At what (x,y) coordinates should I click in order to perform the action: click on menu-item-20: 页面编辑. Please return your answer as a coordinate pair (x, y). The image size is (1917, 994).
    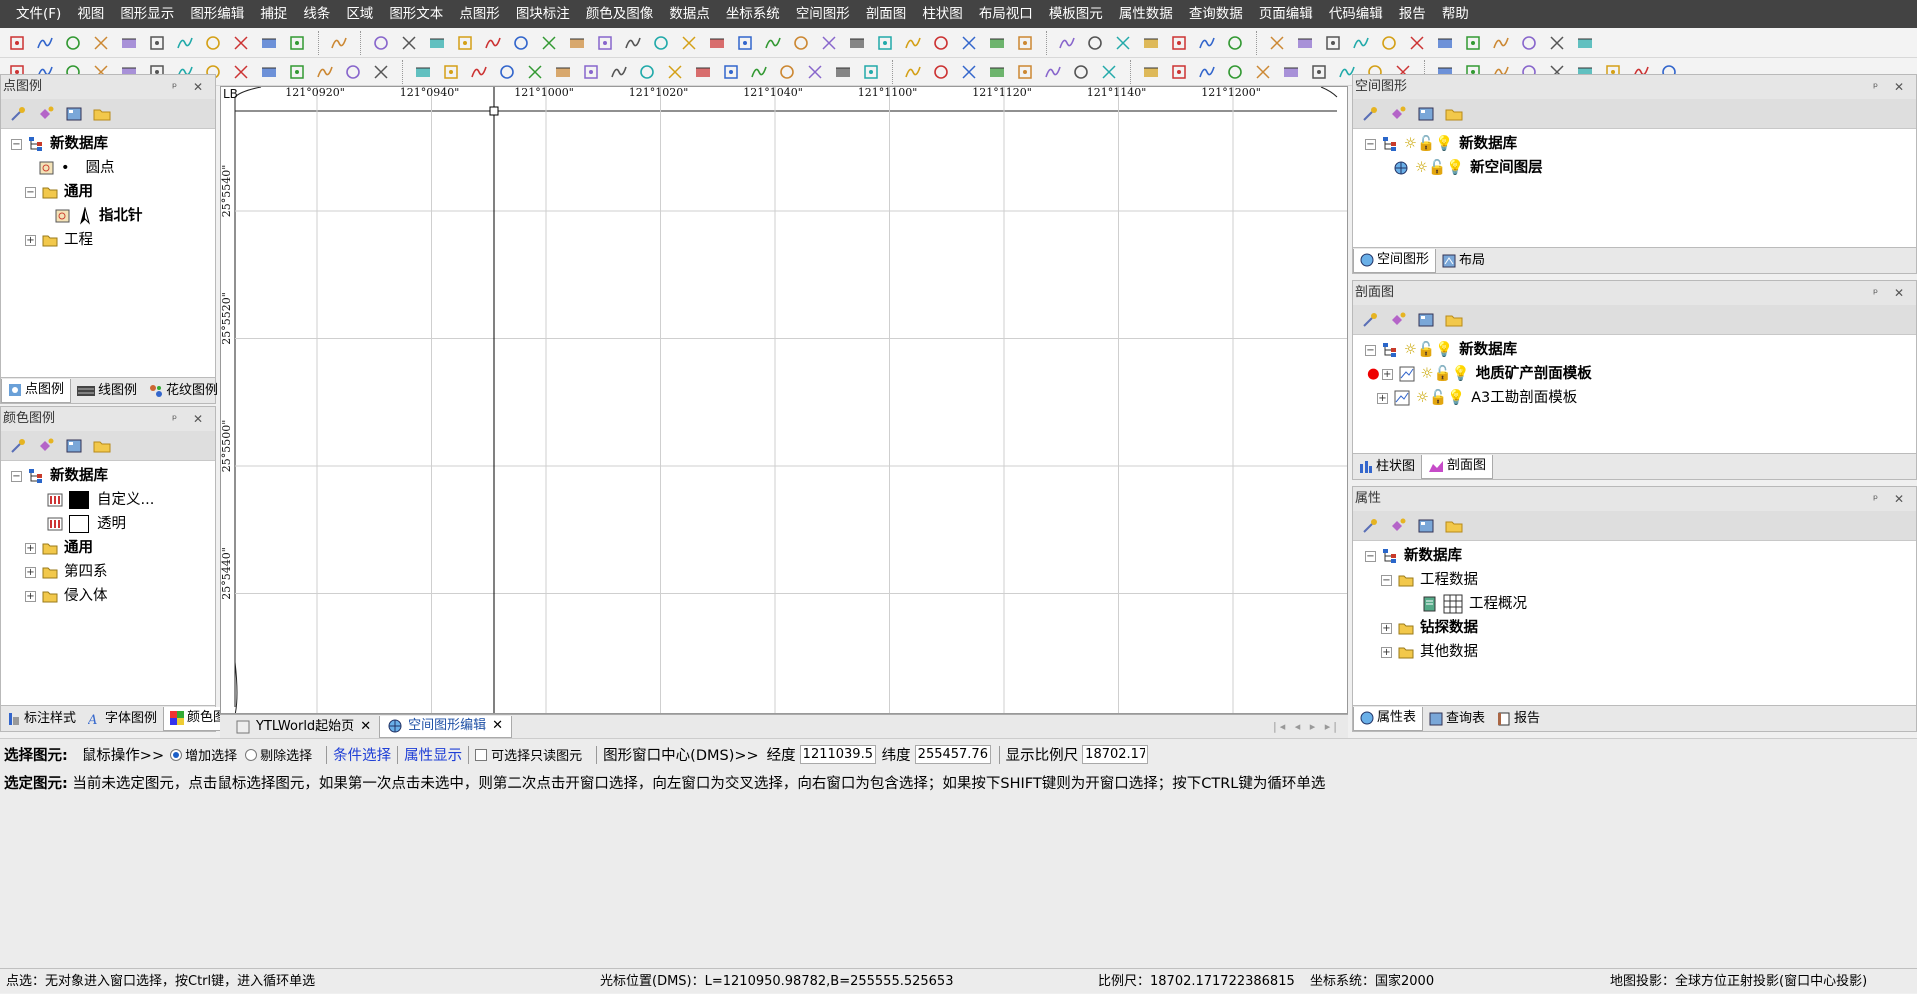
    Looking at the image, I should click on (1286, 14).